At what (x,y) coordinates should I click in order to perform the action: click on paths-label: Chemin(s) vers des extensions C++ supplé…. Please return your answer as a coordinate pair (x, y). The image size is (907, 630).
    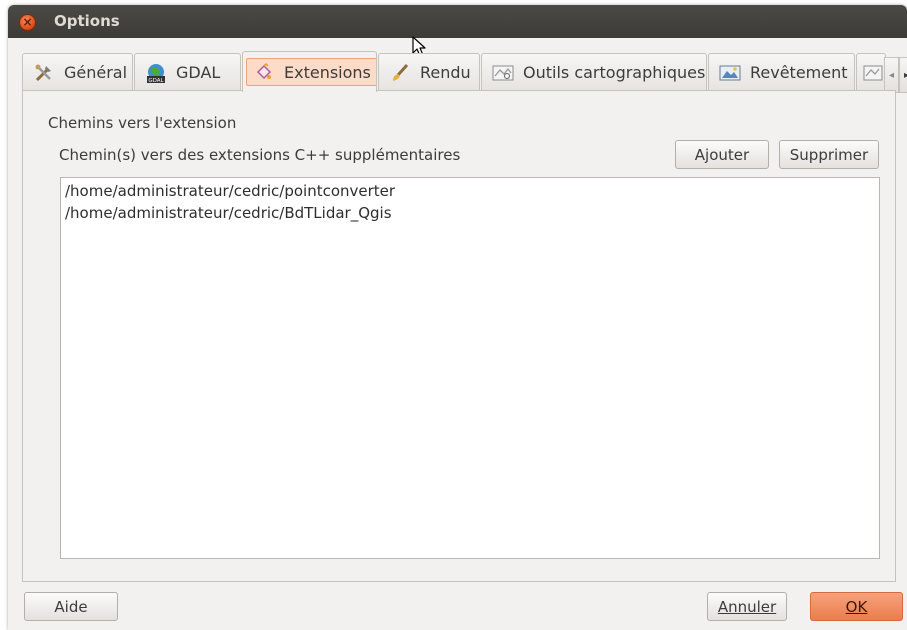
    Looking at the image, I should click on (260, 155).